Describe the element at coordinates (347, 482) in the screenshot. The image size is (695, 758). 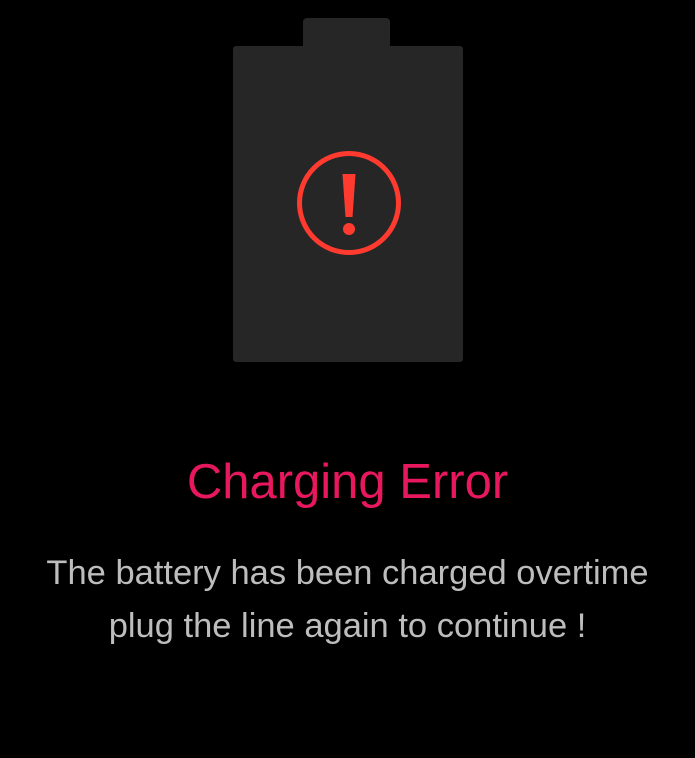
I see `error-title: Charging Error` at that location.